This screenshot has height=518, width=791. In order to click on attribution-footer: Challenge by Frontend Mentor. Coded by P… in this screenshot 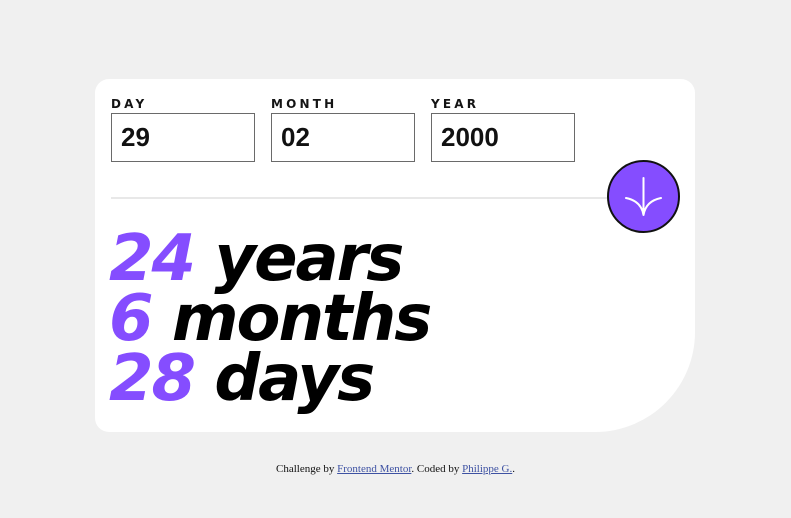, I will do `click(395, 469)`.